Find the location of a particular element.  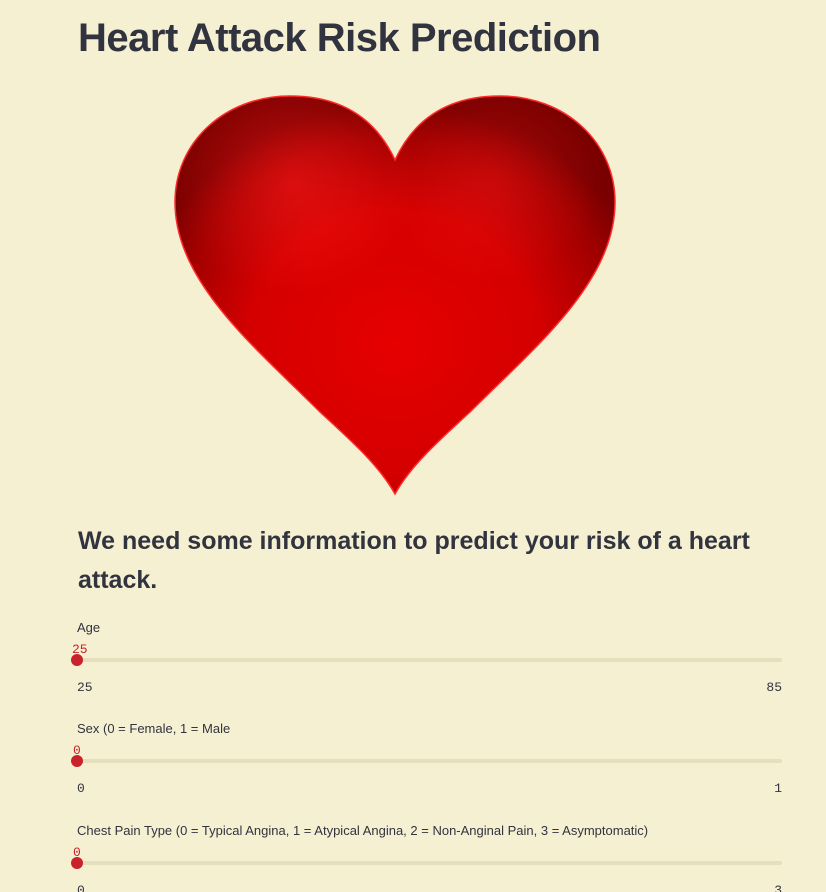

age-slider-thumb is located at coordinates (77, 660).